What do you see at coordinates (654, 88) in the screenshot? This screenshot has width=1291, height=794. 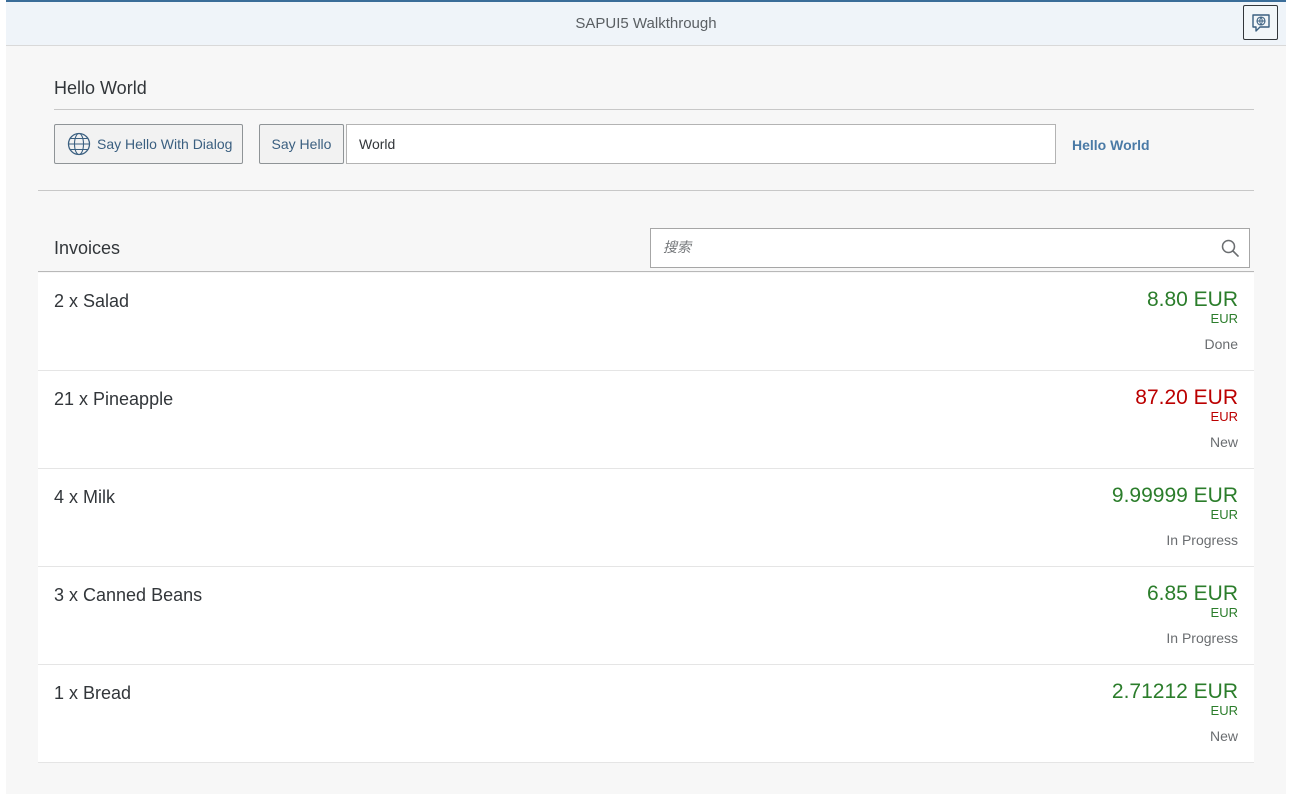 I see `panel-header: Hello World` at bounding box center [654, 88].